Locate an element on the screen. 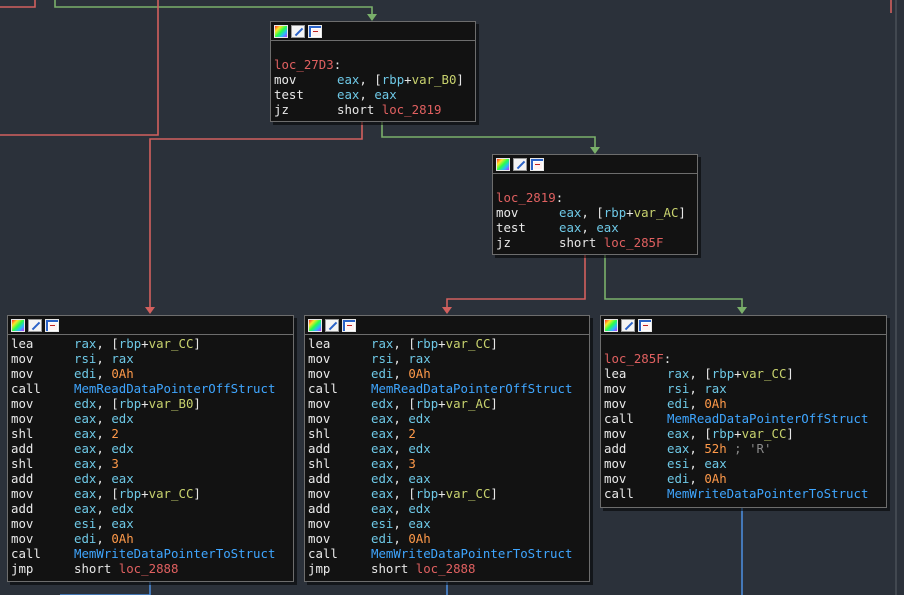 This screenshot has height=595, width=904. jump-target: loc_285F is located at coordinates (634, 242).